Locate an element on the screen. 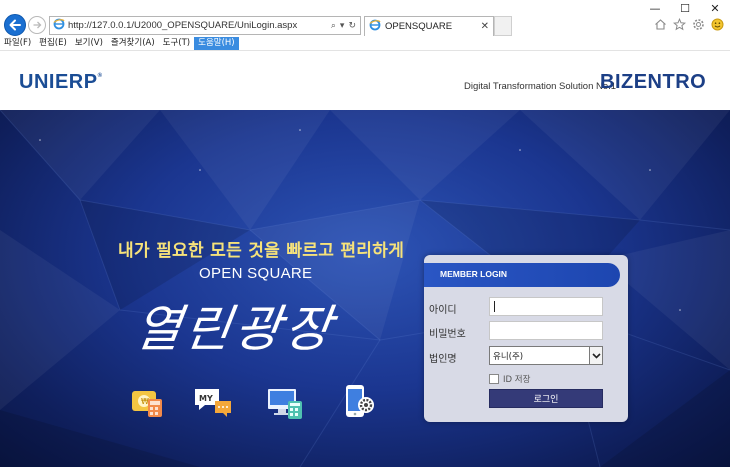 Image resolution: width=730 pixels, height=467 pixels. menu-view: 보기(V) is located at coordinates (89, 43).